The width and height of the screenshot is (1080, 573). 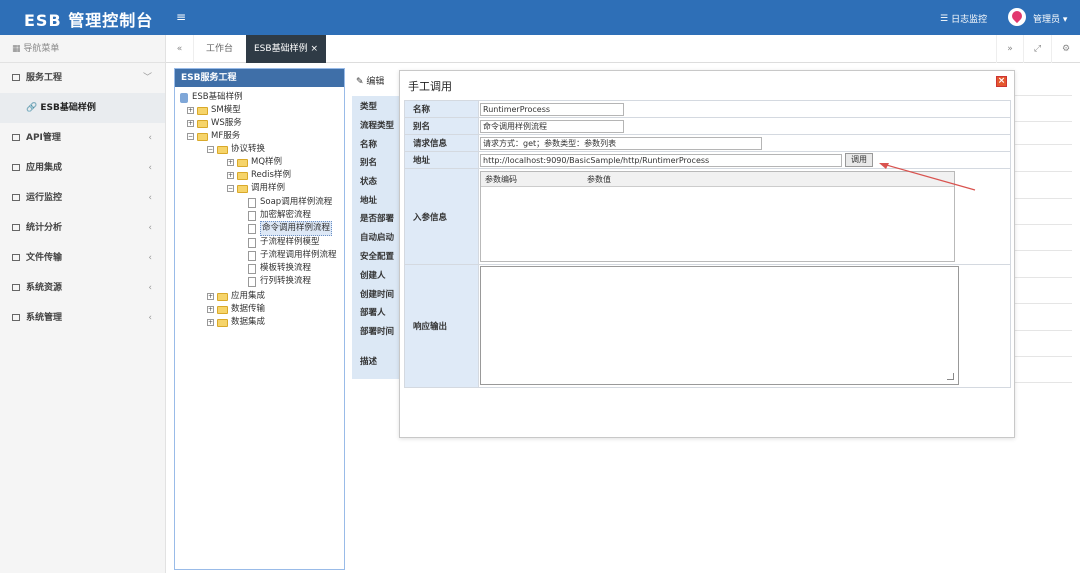 I want to click on tree-node: + 应用集成, so click(x=236, y=296).